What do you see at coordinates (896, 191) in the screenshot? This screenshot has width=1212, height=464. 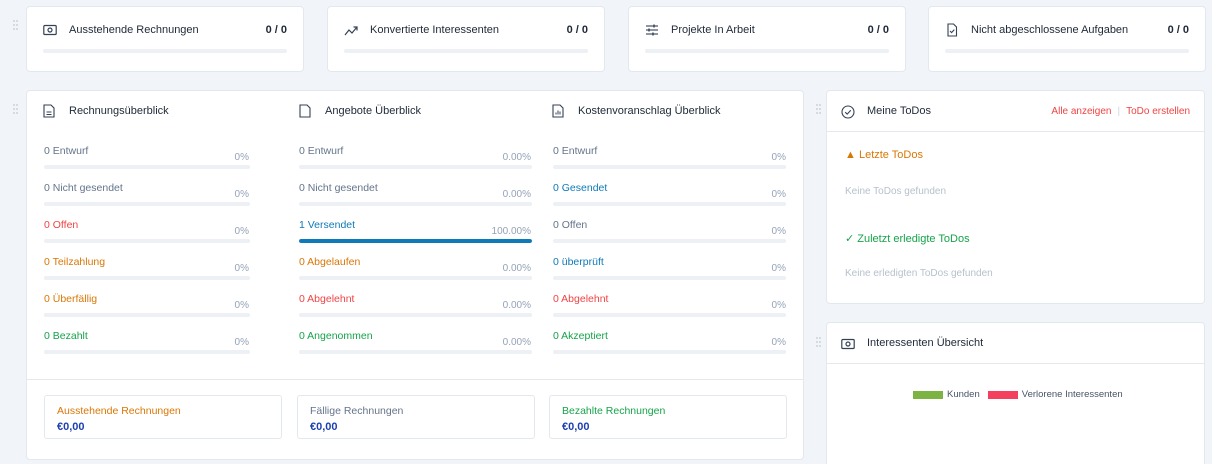 I see `latest-todos-empty: Keine ToDos gefunden` at bounding box center [896, 191].